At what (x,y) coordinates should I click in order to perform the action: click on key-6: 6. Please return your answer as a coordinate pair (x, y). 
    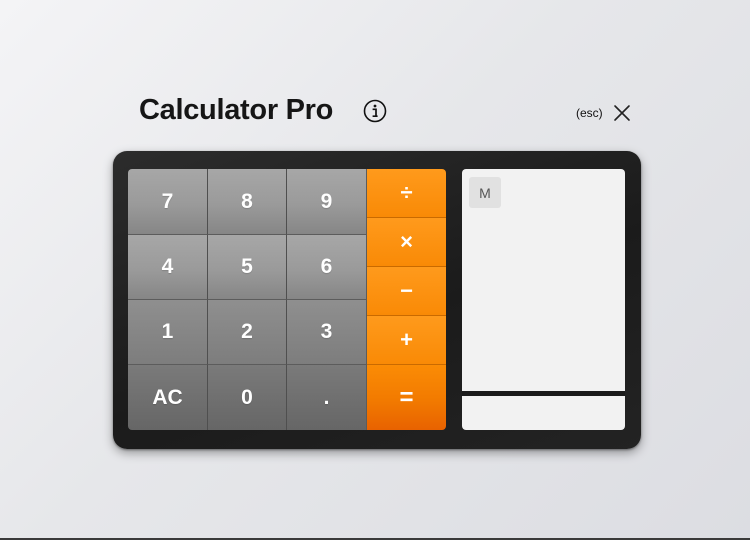
    Looking at the image, I should click on (327, 267).